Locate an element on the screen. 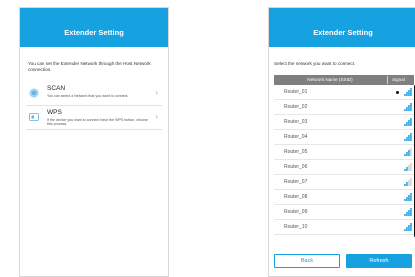 This screenshot has width=415, height=277. network-row: Router_03 is located at coordinates (344, 122).